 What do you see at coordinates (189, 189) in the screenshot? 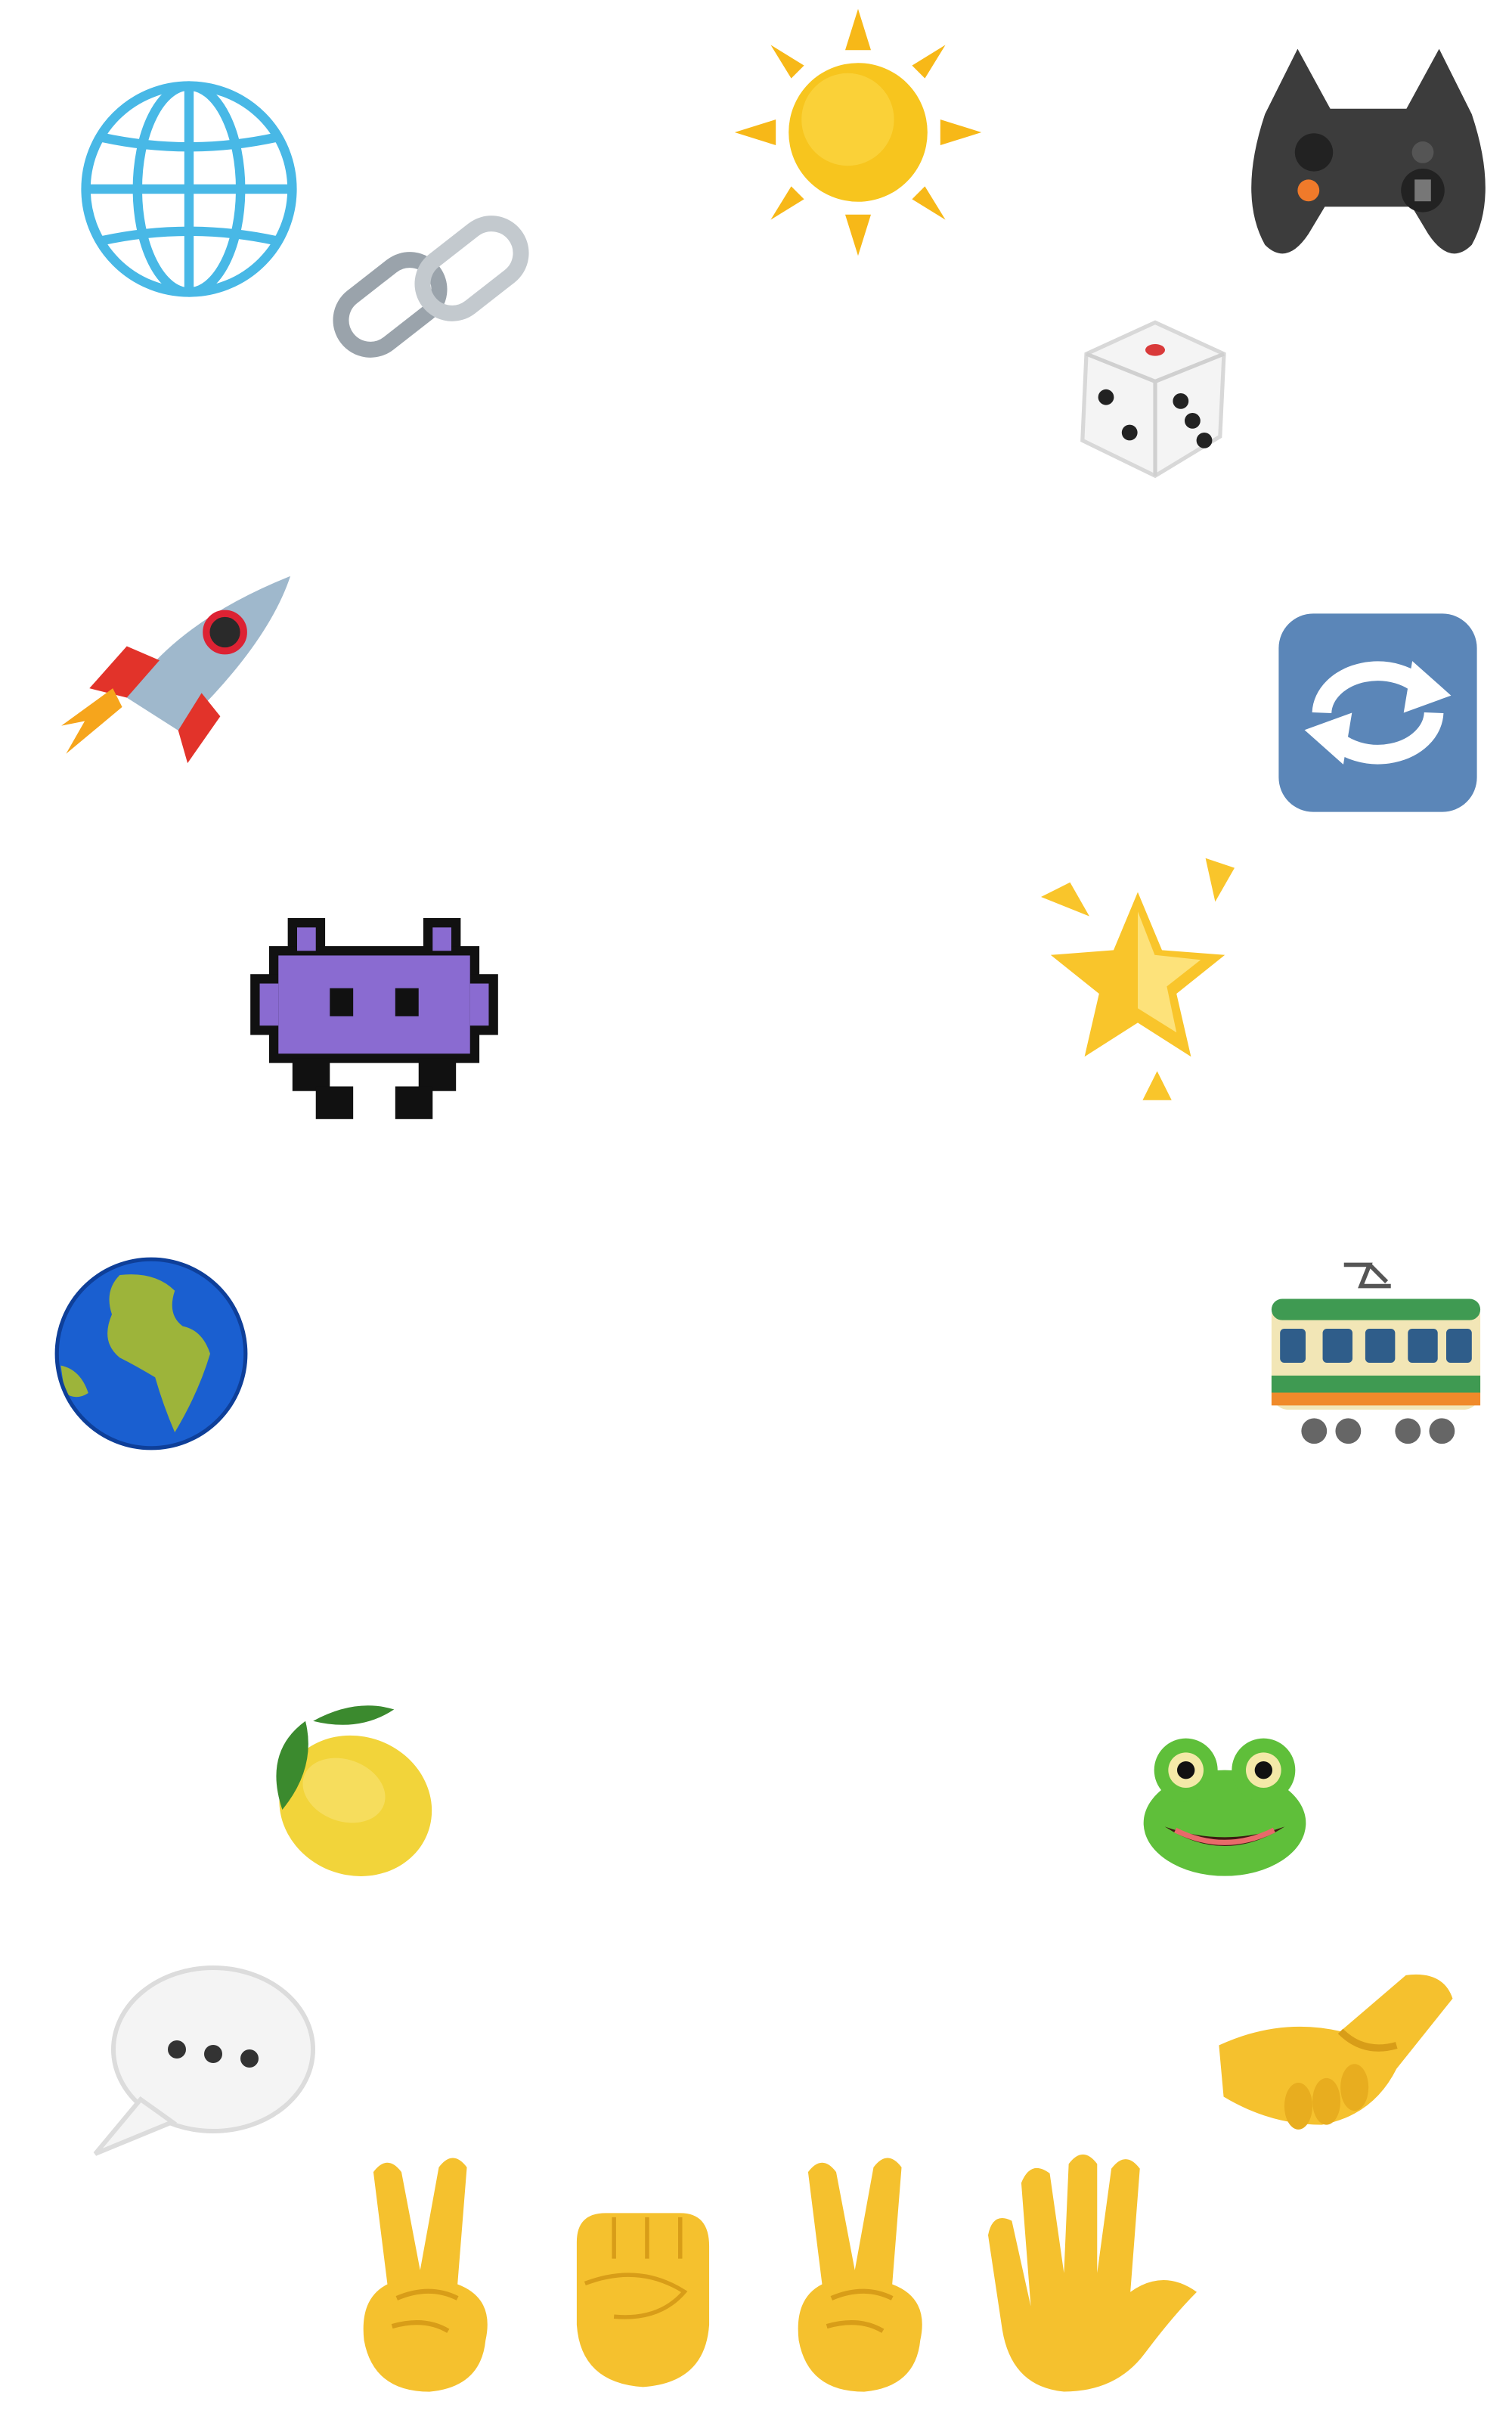
I see `globe-with-meridians-icon` at bounding box center [189, 189].